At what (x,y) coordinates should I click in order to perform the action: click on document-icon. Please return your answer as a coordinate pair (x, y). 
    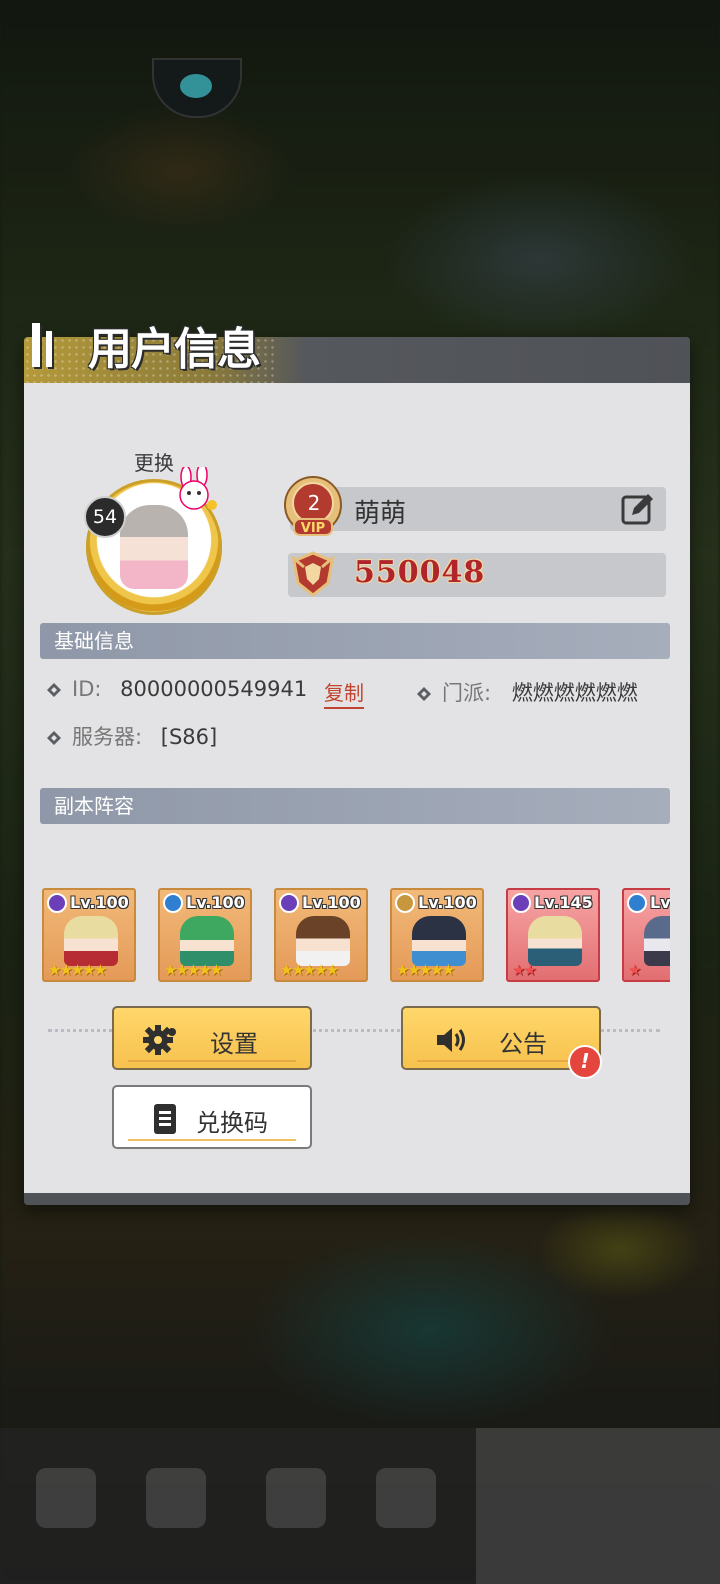
    Looking at the image, I should click on (165, 1119).